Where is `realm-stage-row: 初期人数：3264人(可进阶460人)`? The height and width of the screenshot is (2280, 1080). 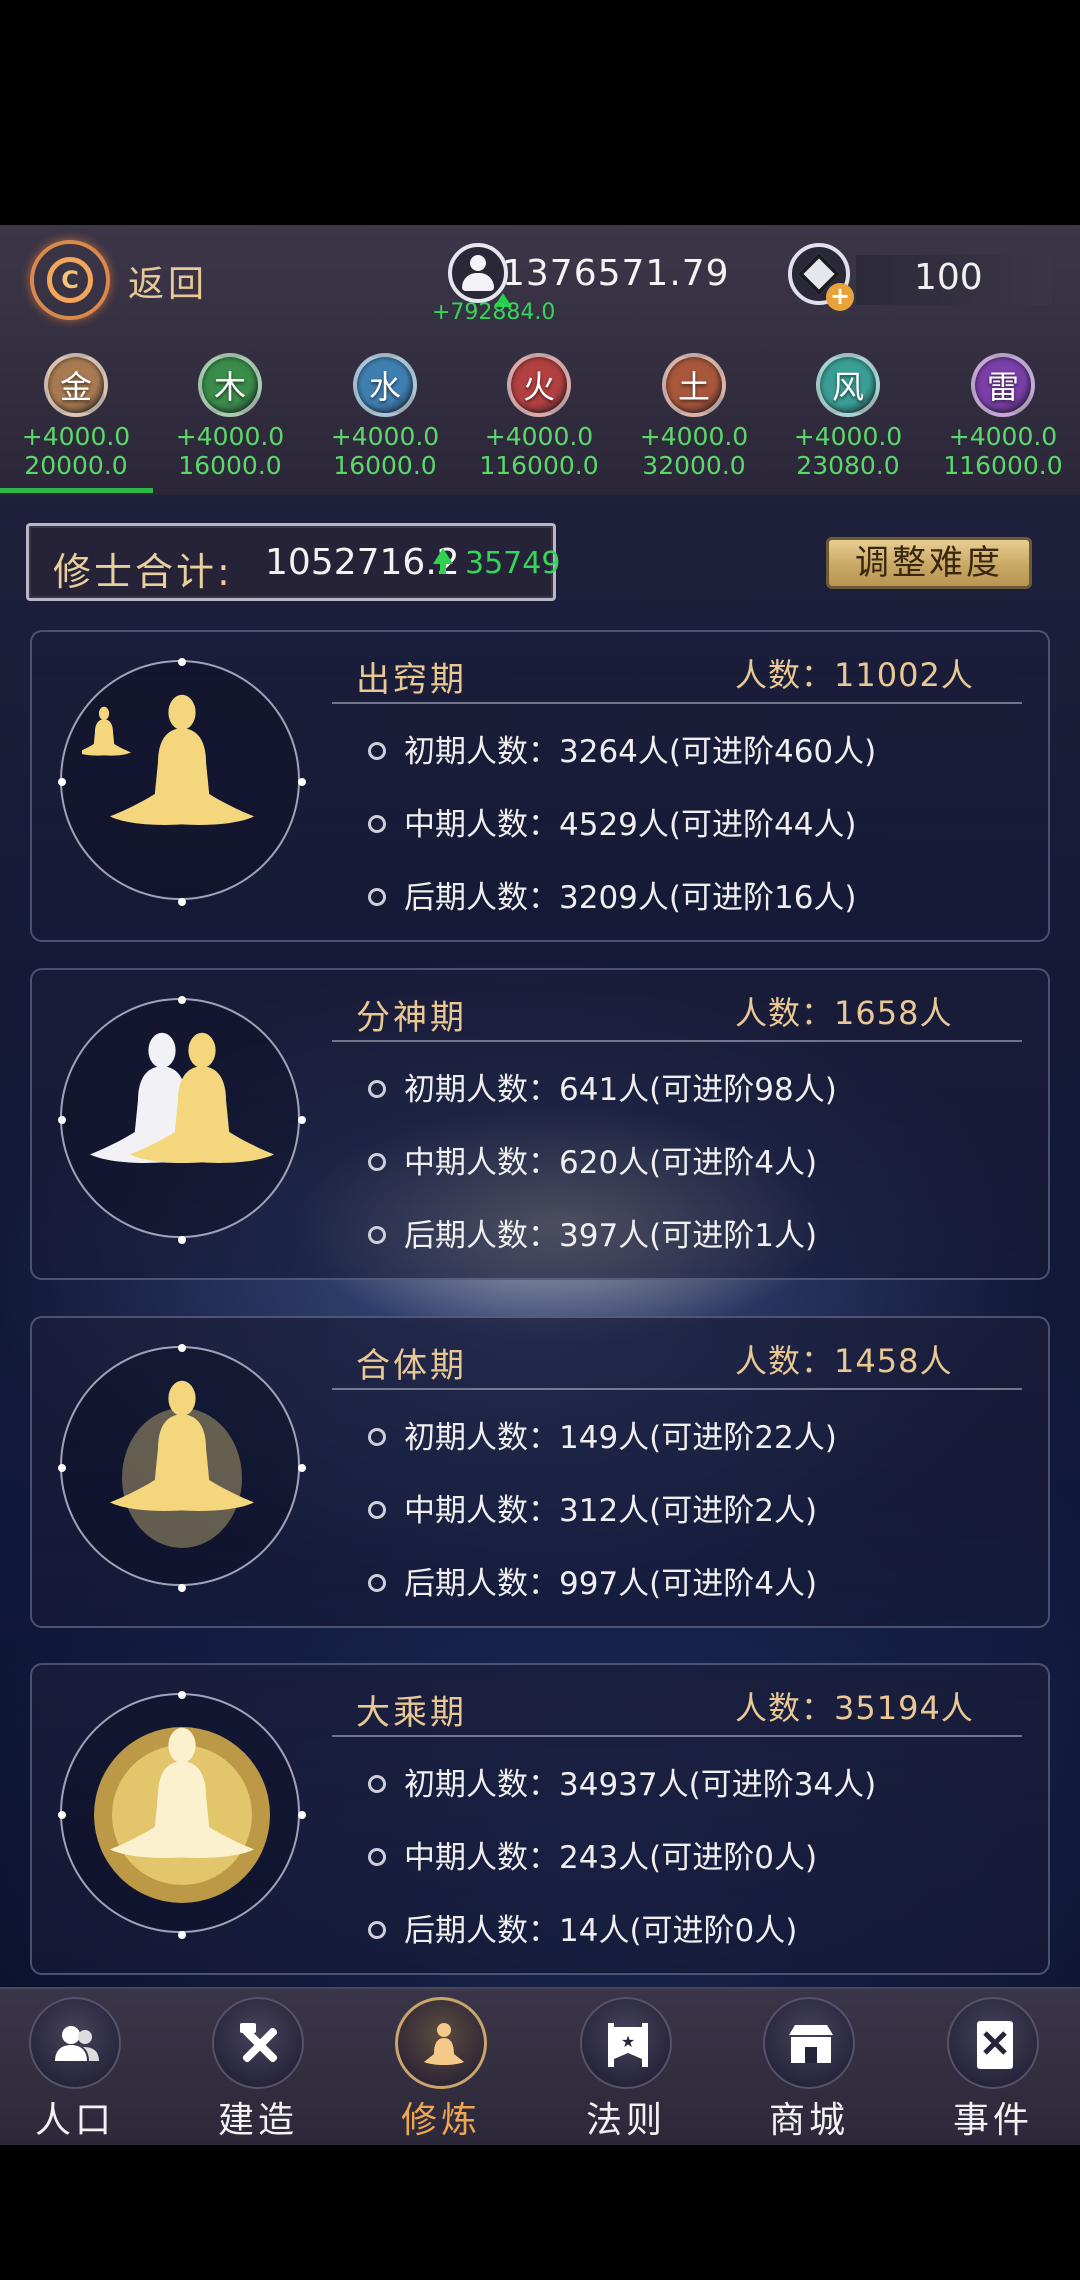
realm-stage-row: 初期人数：3264人(可进阶460人) is located at coordinates (622, 748).